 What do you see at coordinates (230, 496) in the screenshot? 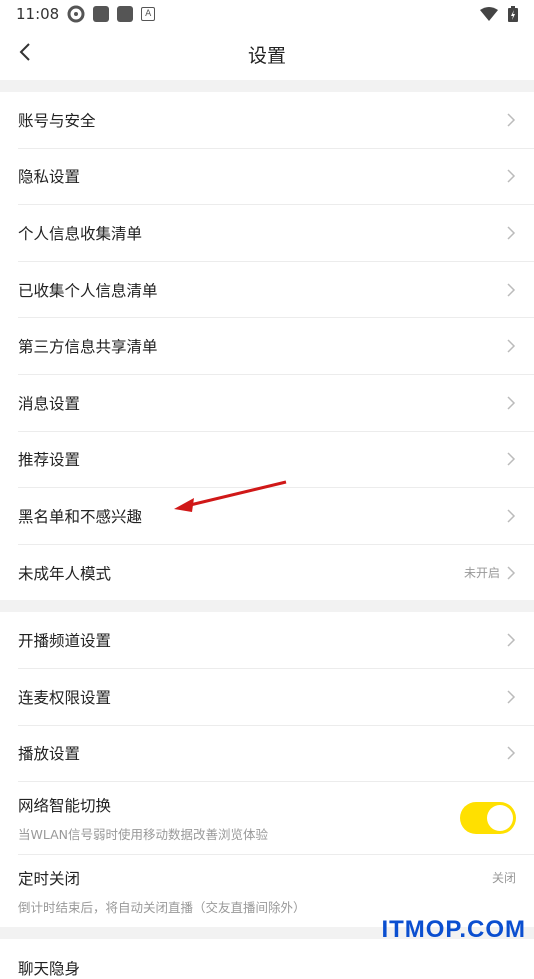
I see `red-annotation-arrow` at bounding box center [230, 496].